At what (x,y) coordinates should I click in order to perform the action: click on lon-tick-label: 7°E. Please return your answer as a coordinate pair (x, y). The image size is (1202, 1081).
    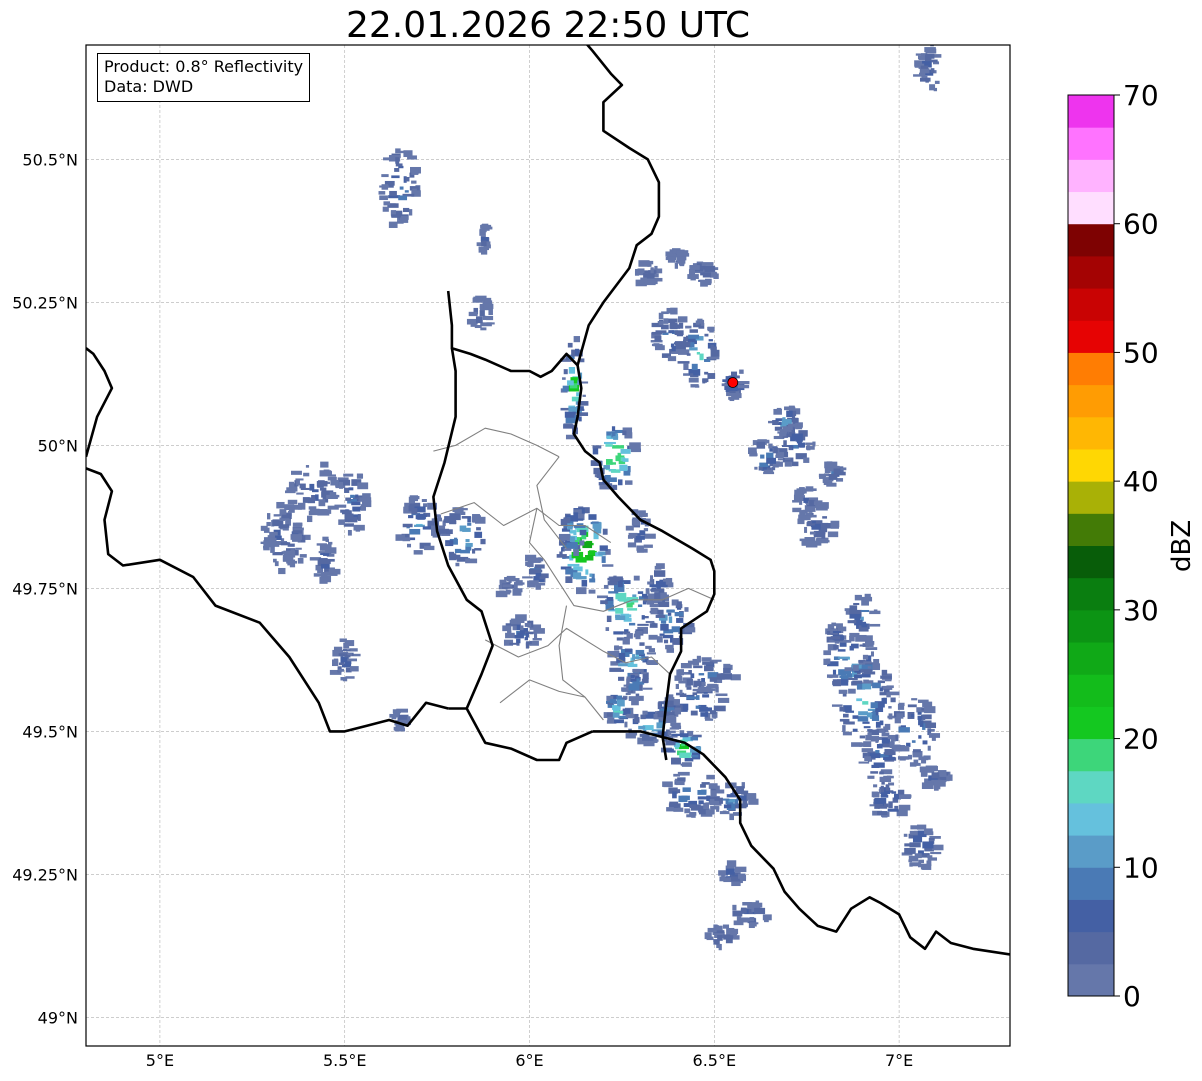
    Looking at the image, I should click on (899, 1060).